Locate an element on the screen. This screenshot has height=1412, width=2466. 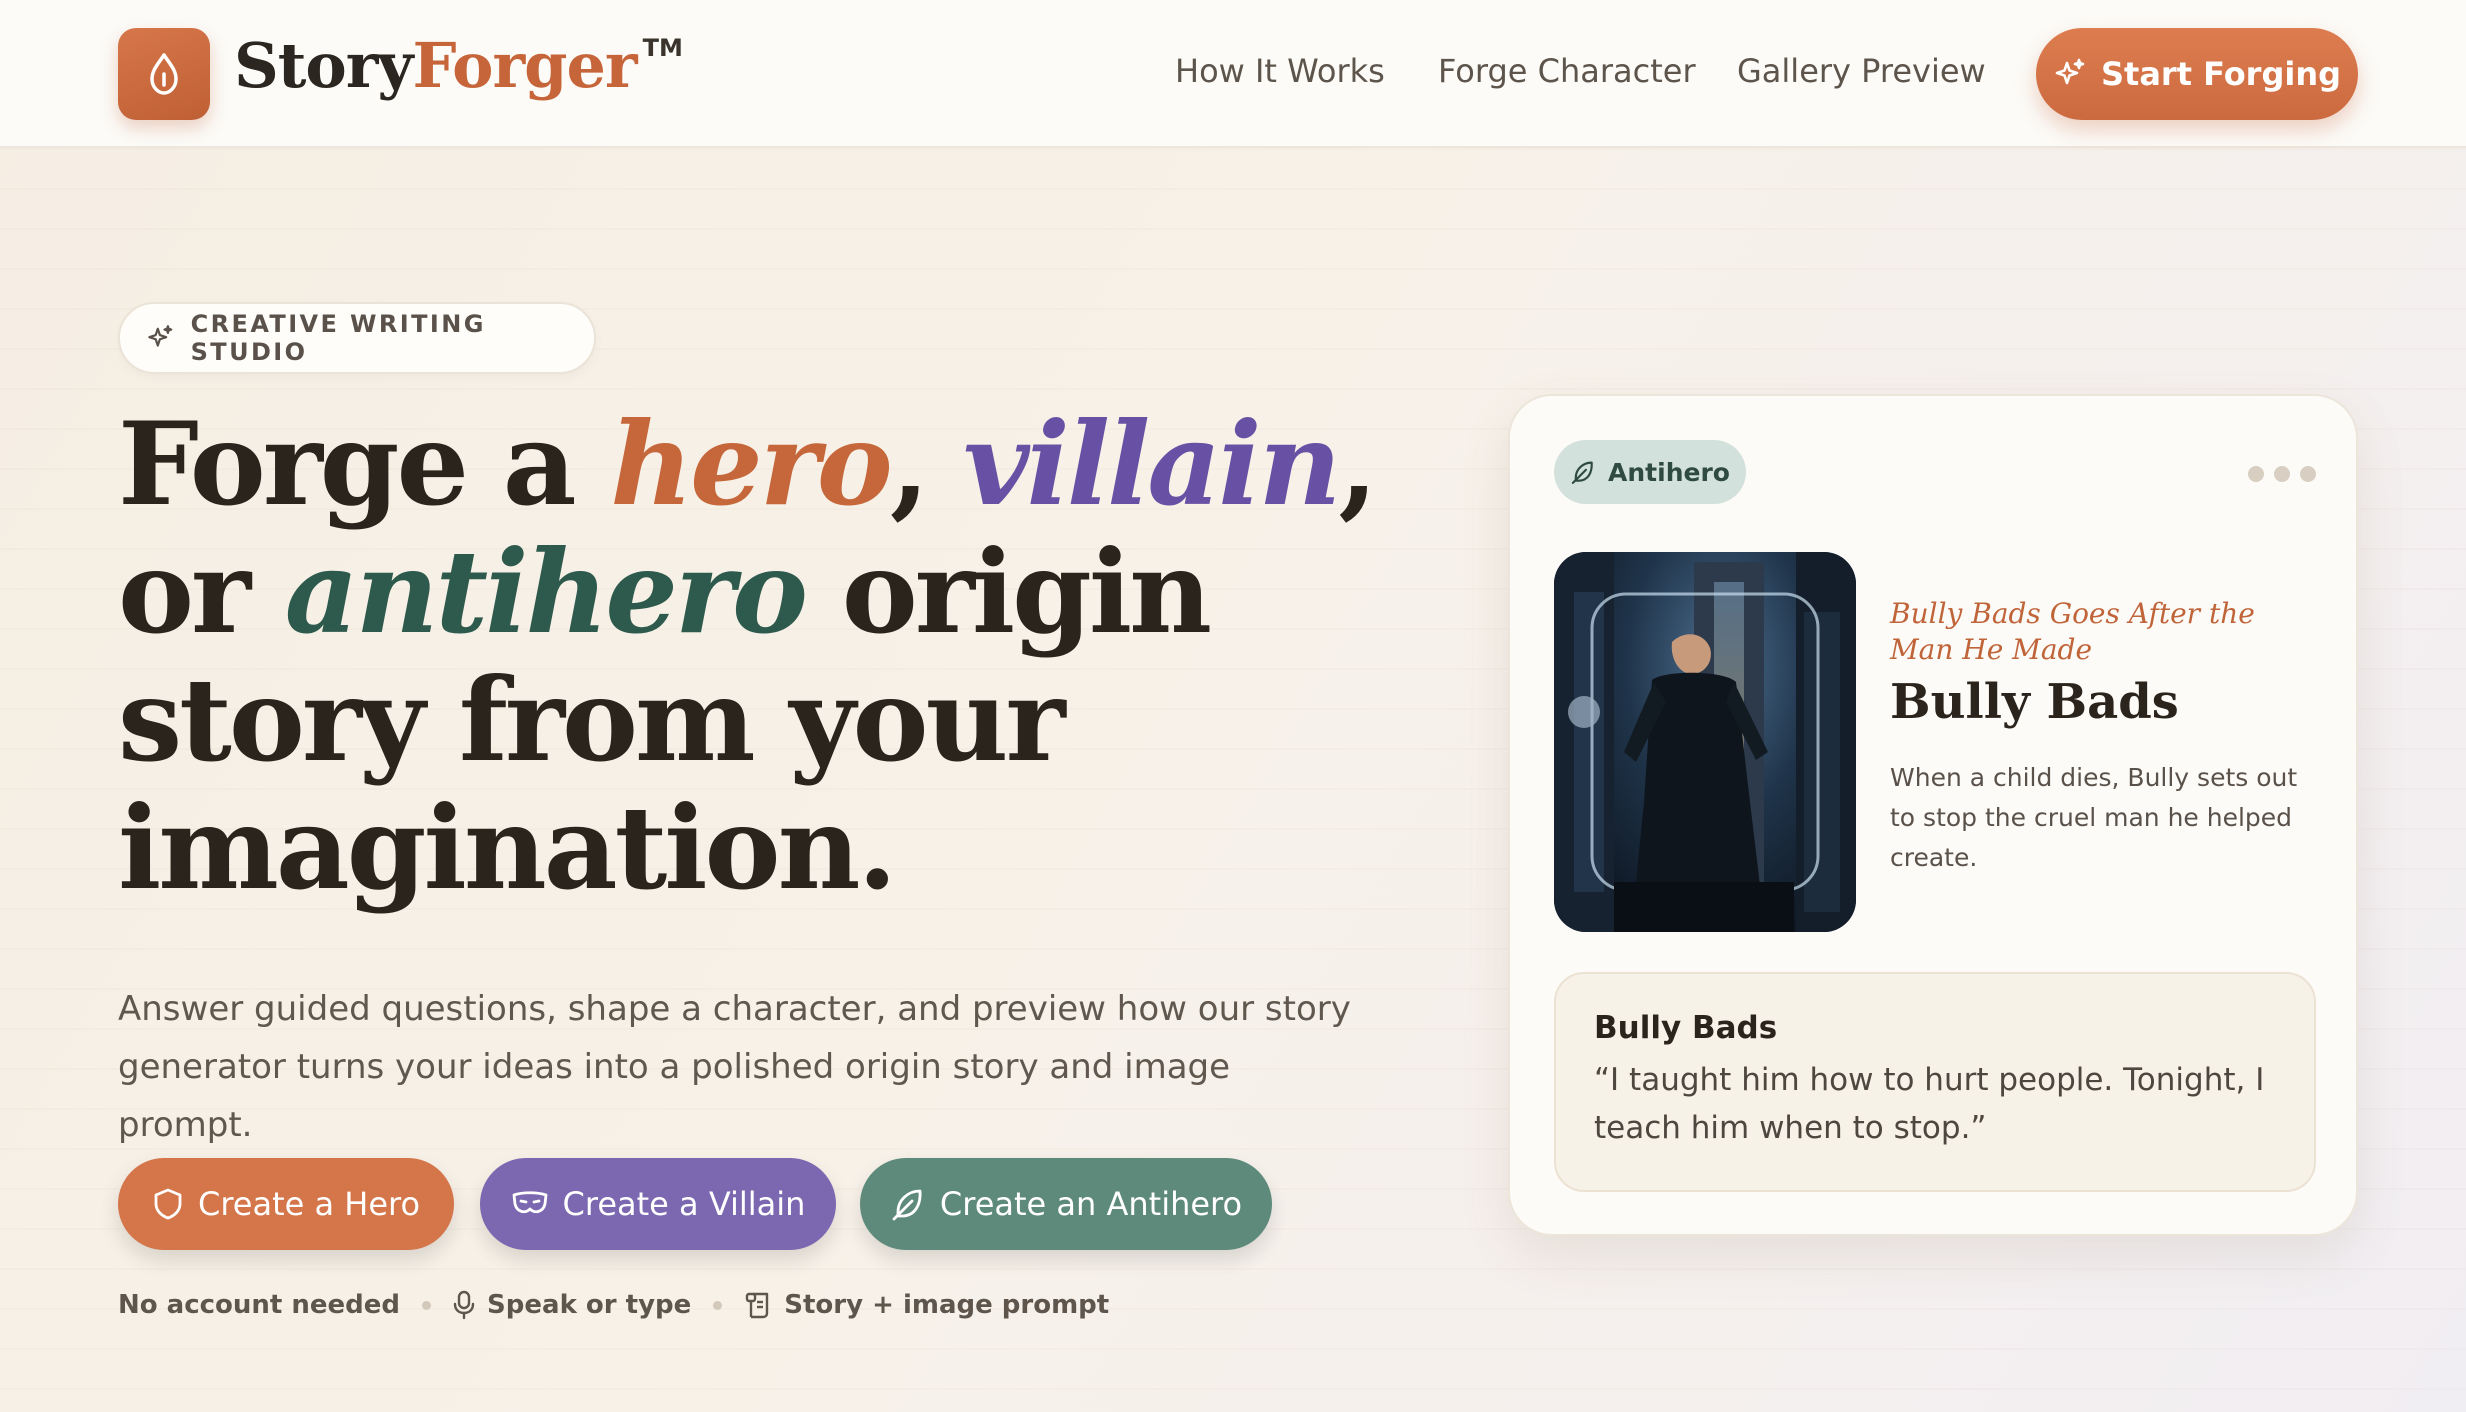
character-name: Bully Bads is located at coordinates (2034, 702).